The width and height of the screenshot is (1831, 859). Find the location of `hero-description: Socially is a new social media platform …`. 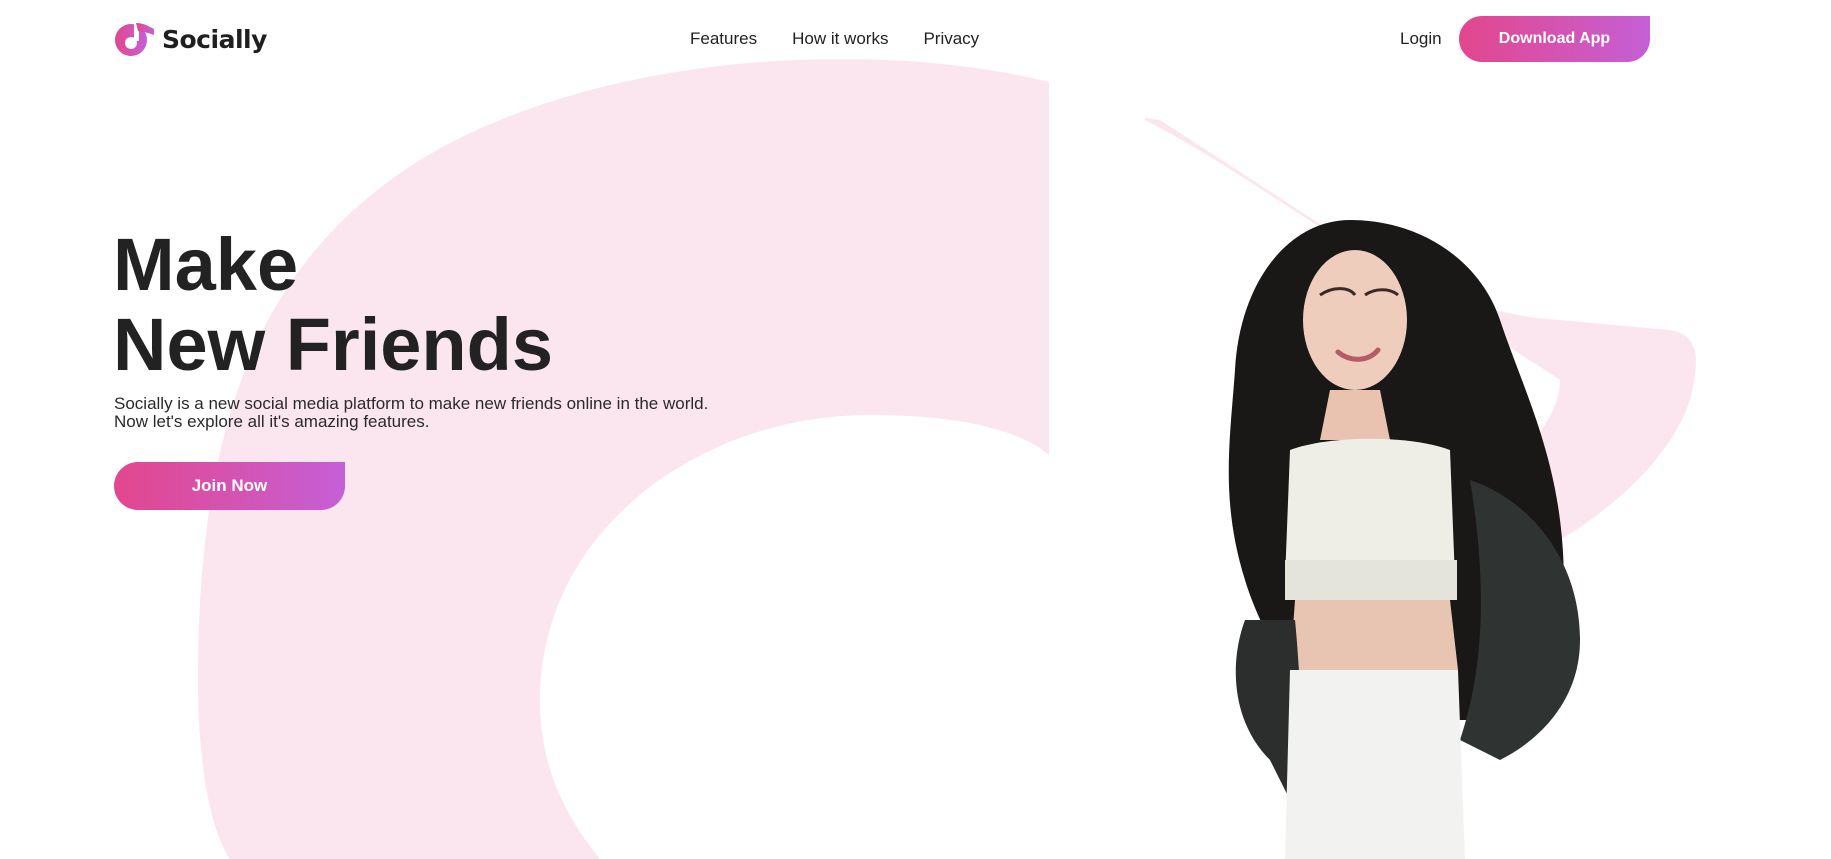

hero-description: Socially is a new social media platform … is located at coordinates (411, 412).